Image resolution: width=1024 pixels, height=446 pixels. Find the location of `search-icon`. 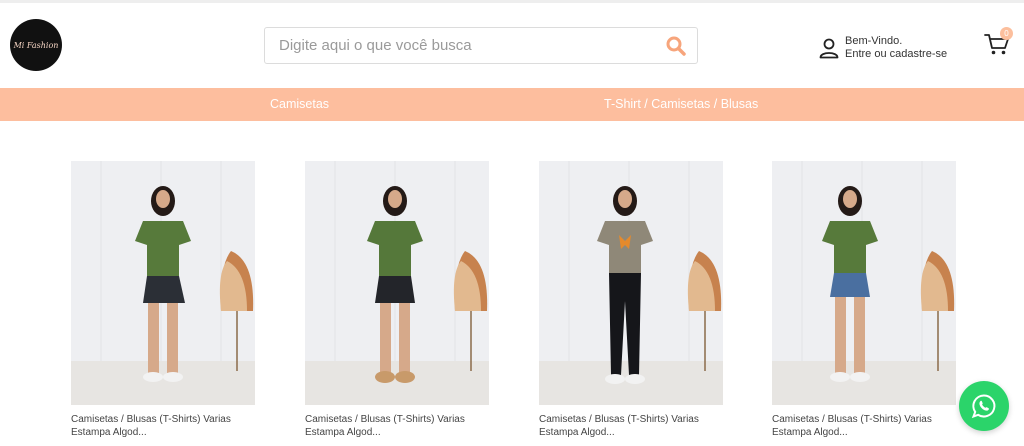

search-icon is located at coordinates (676, 46).